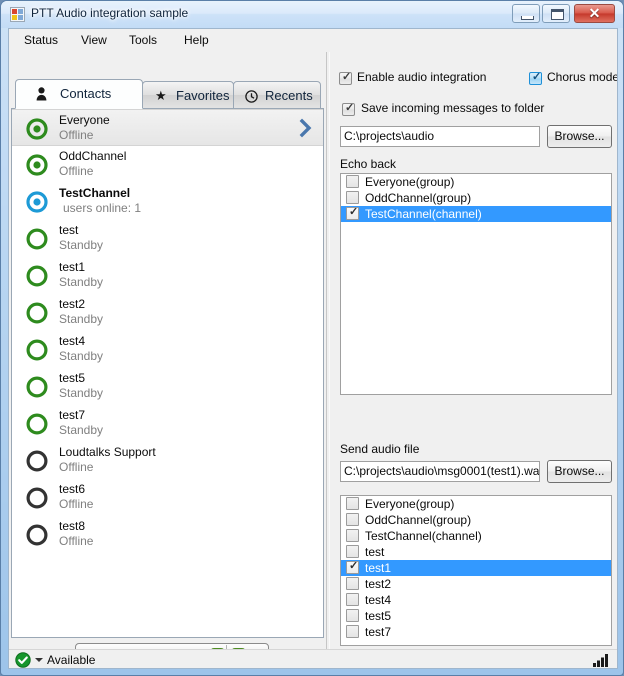  I want to click on close-button: ✕, so click(594, 13).